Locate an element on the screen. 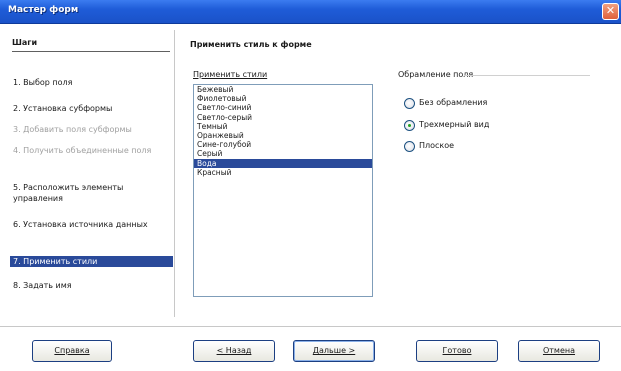 The image size is (621, 371). step-item-2: 2. Установка субформы is located at coordinates (91, 108).